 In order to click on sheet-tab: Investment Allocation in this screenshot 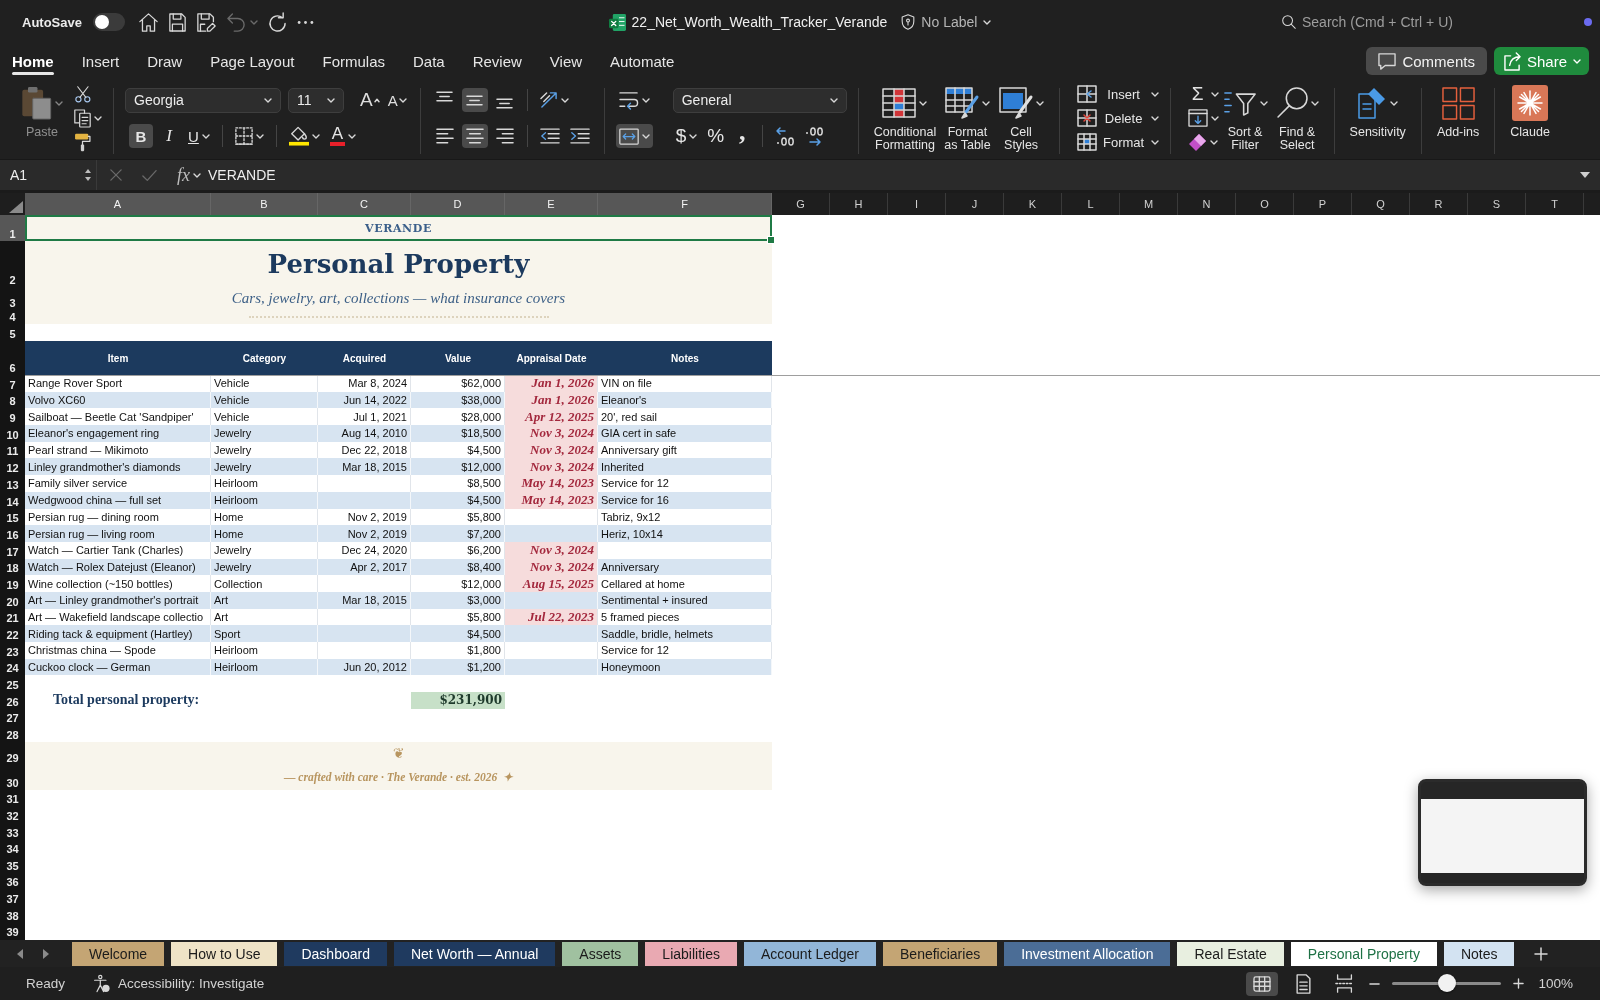, I will do `click(1087, 953)`.